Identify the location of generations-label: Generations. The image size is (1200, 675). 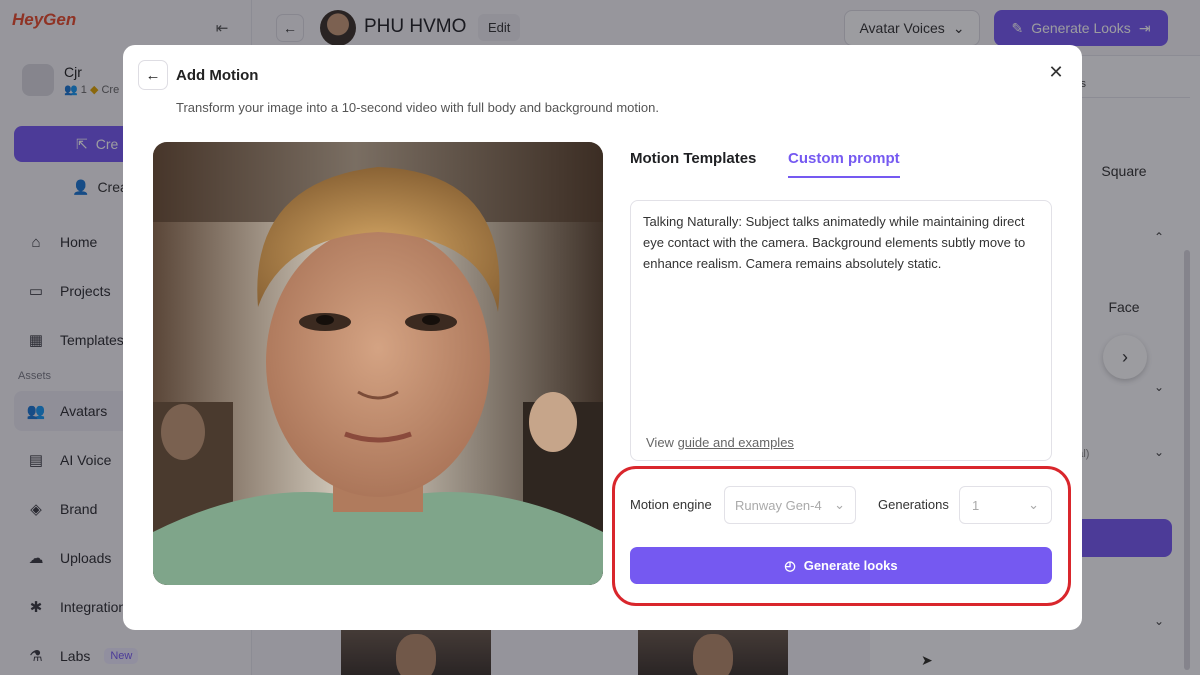
(913, 504).